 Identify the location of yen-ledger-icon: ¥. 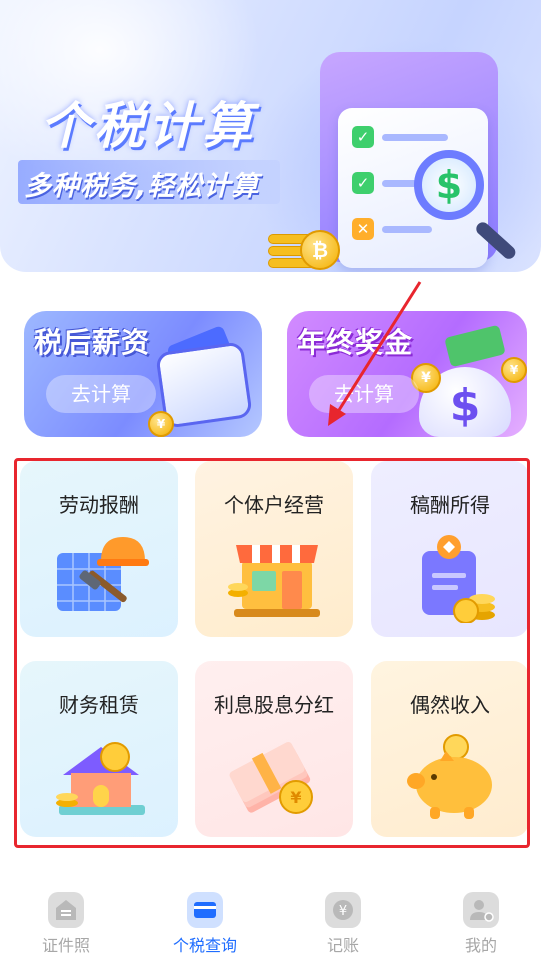
(343, 910).